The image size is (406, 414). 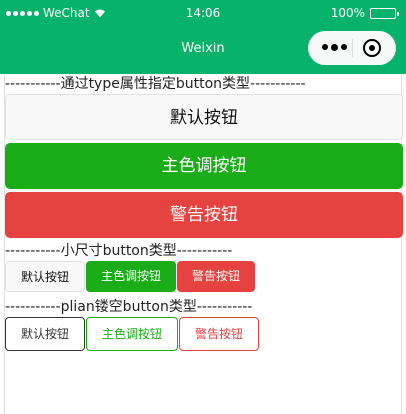 What do you see at coordinates (372, 48) in the screenshot?
I see `close-miniprogram-icon` at bounding box center [372, 48].